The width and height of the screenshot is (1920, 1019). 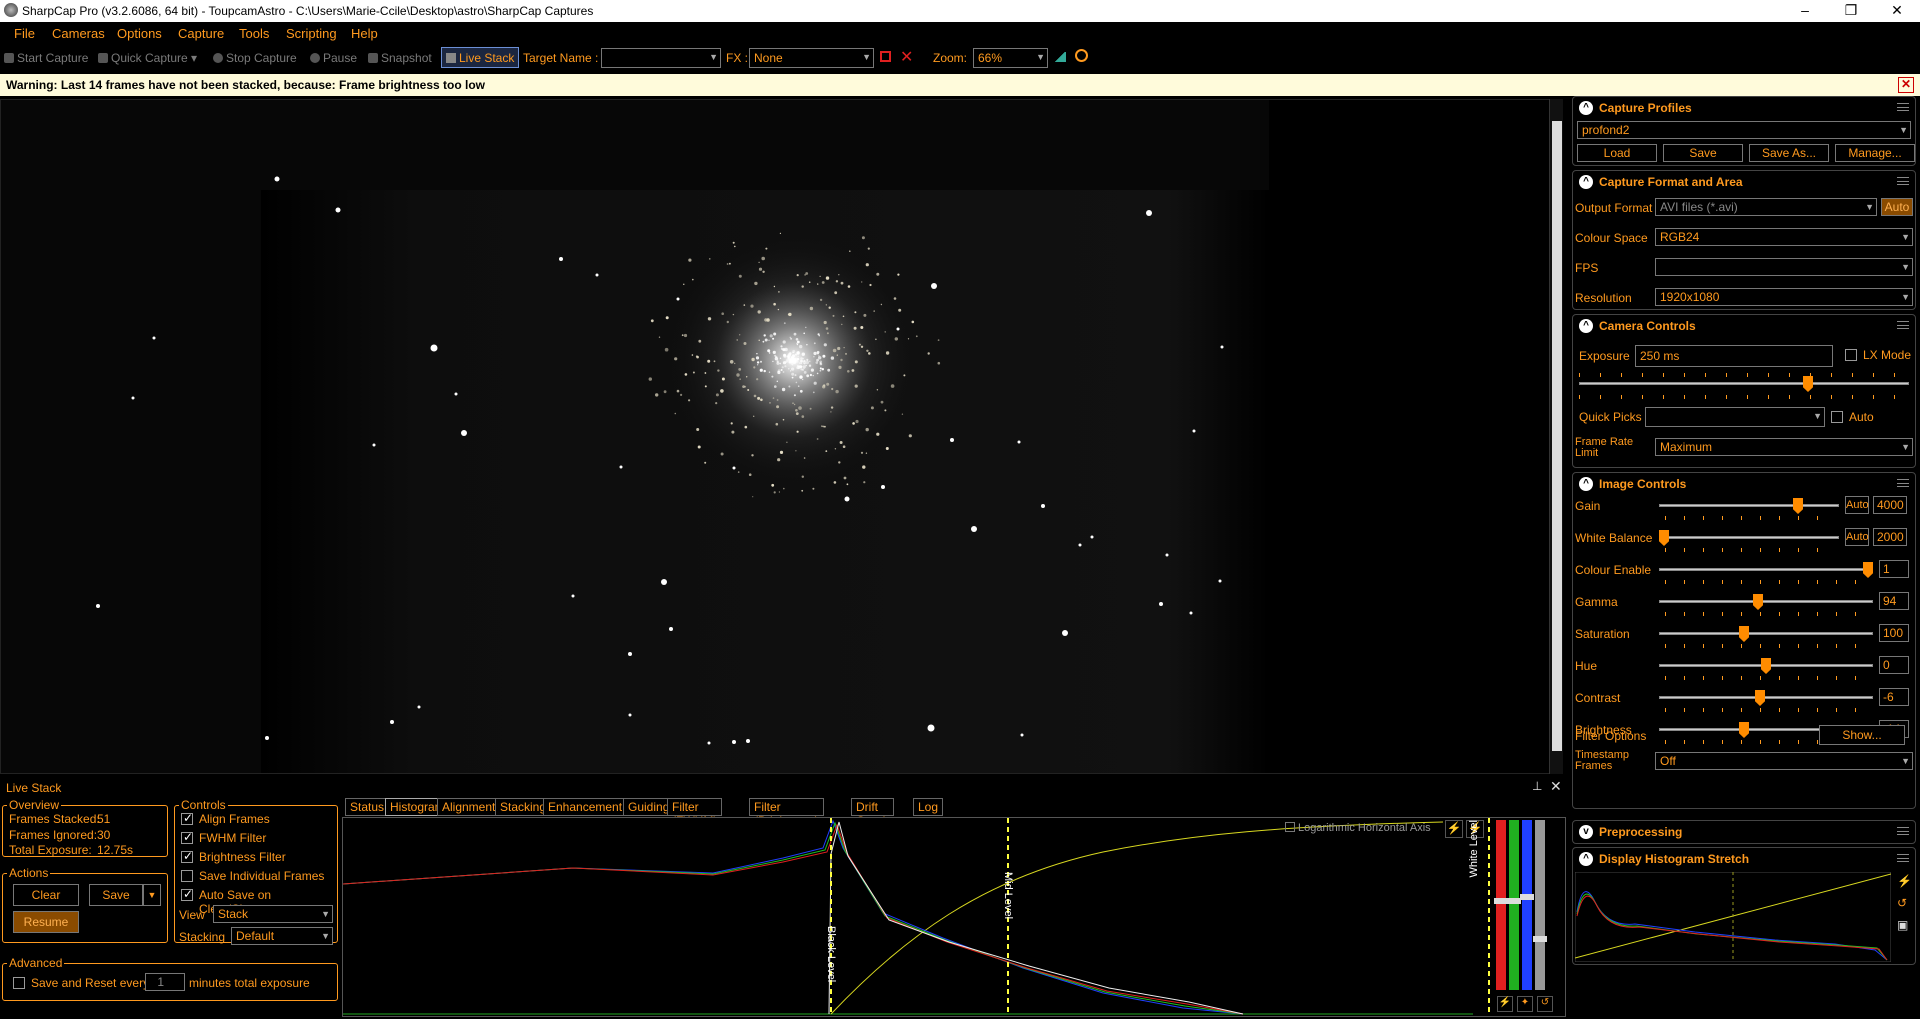 What do you see at coordinates (1784, 297) in the screenshot?
I see `resolution-select: 1920x1080 ▼` at bounding box center [1784, 297].